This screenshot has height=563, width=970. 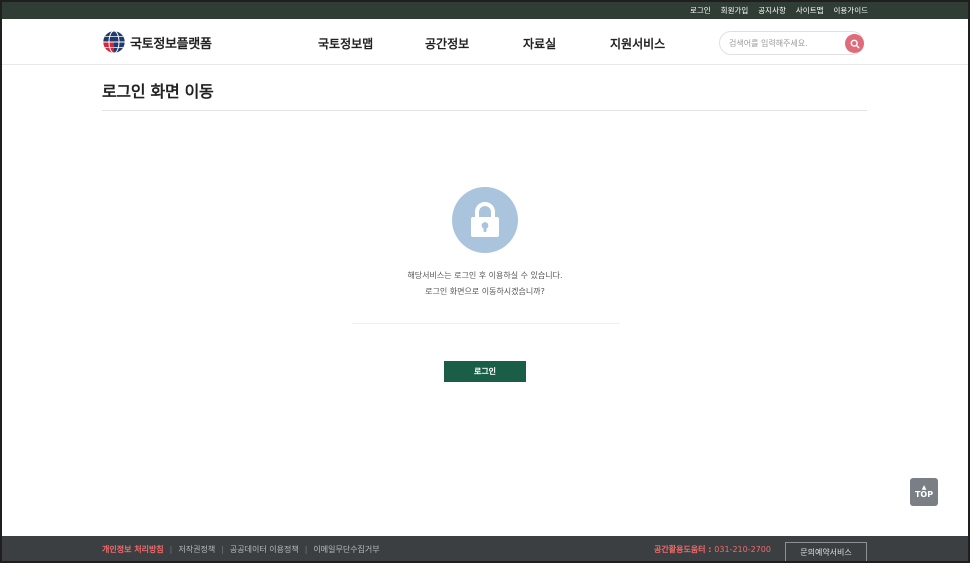 What do you see at coordinates (772, 10) in the screenshot?
I see `utility-notice-link: 공지사항` at bounding box center [772, 10].